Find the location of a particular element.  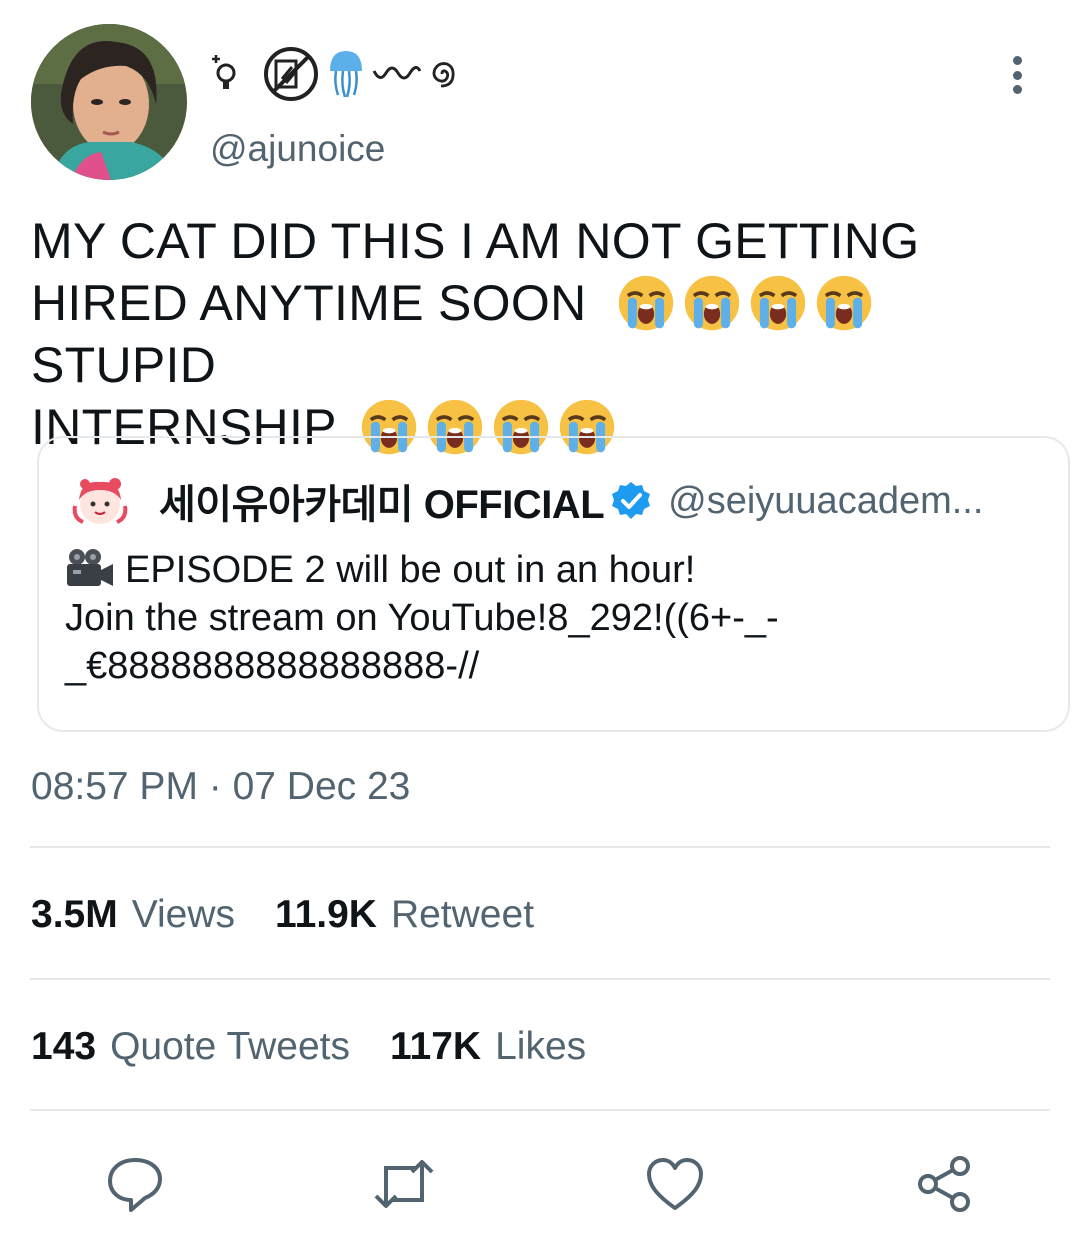

quoted-author-avatar is located at coordinates (100, 501).